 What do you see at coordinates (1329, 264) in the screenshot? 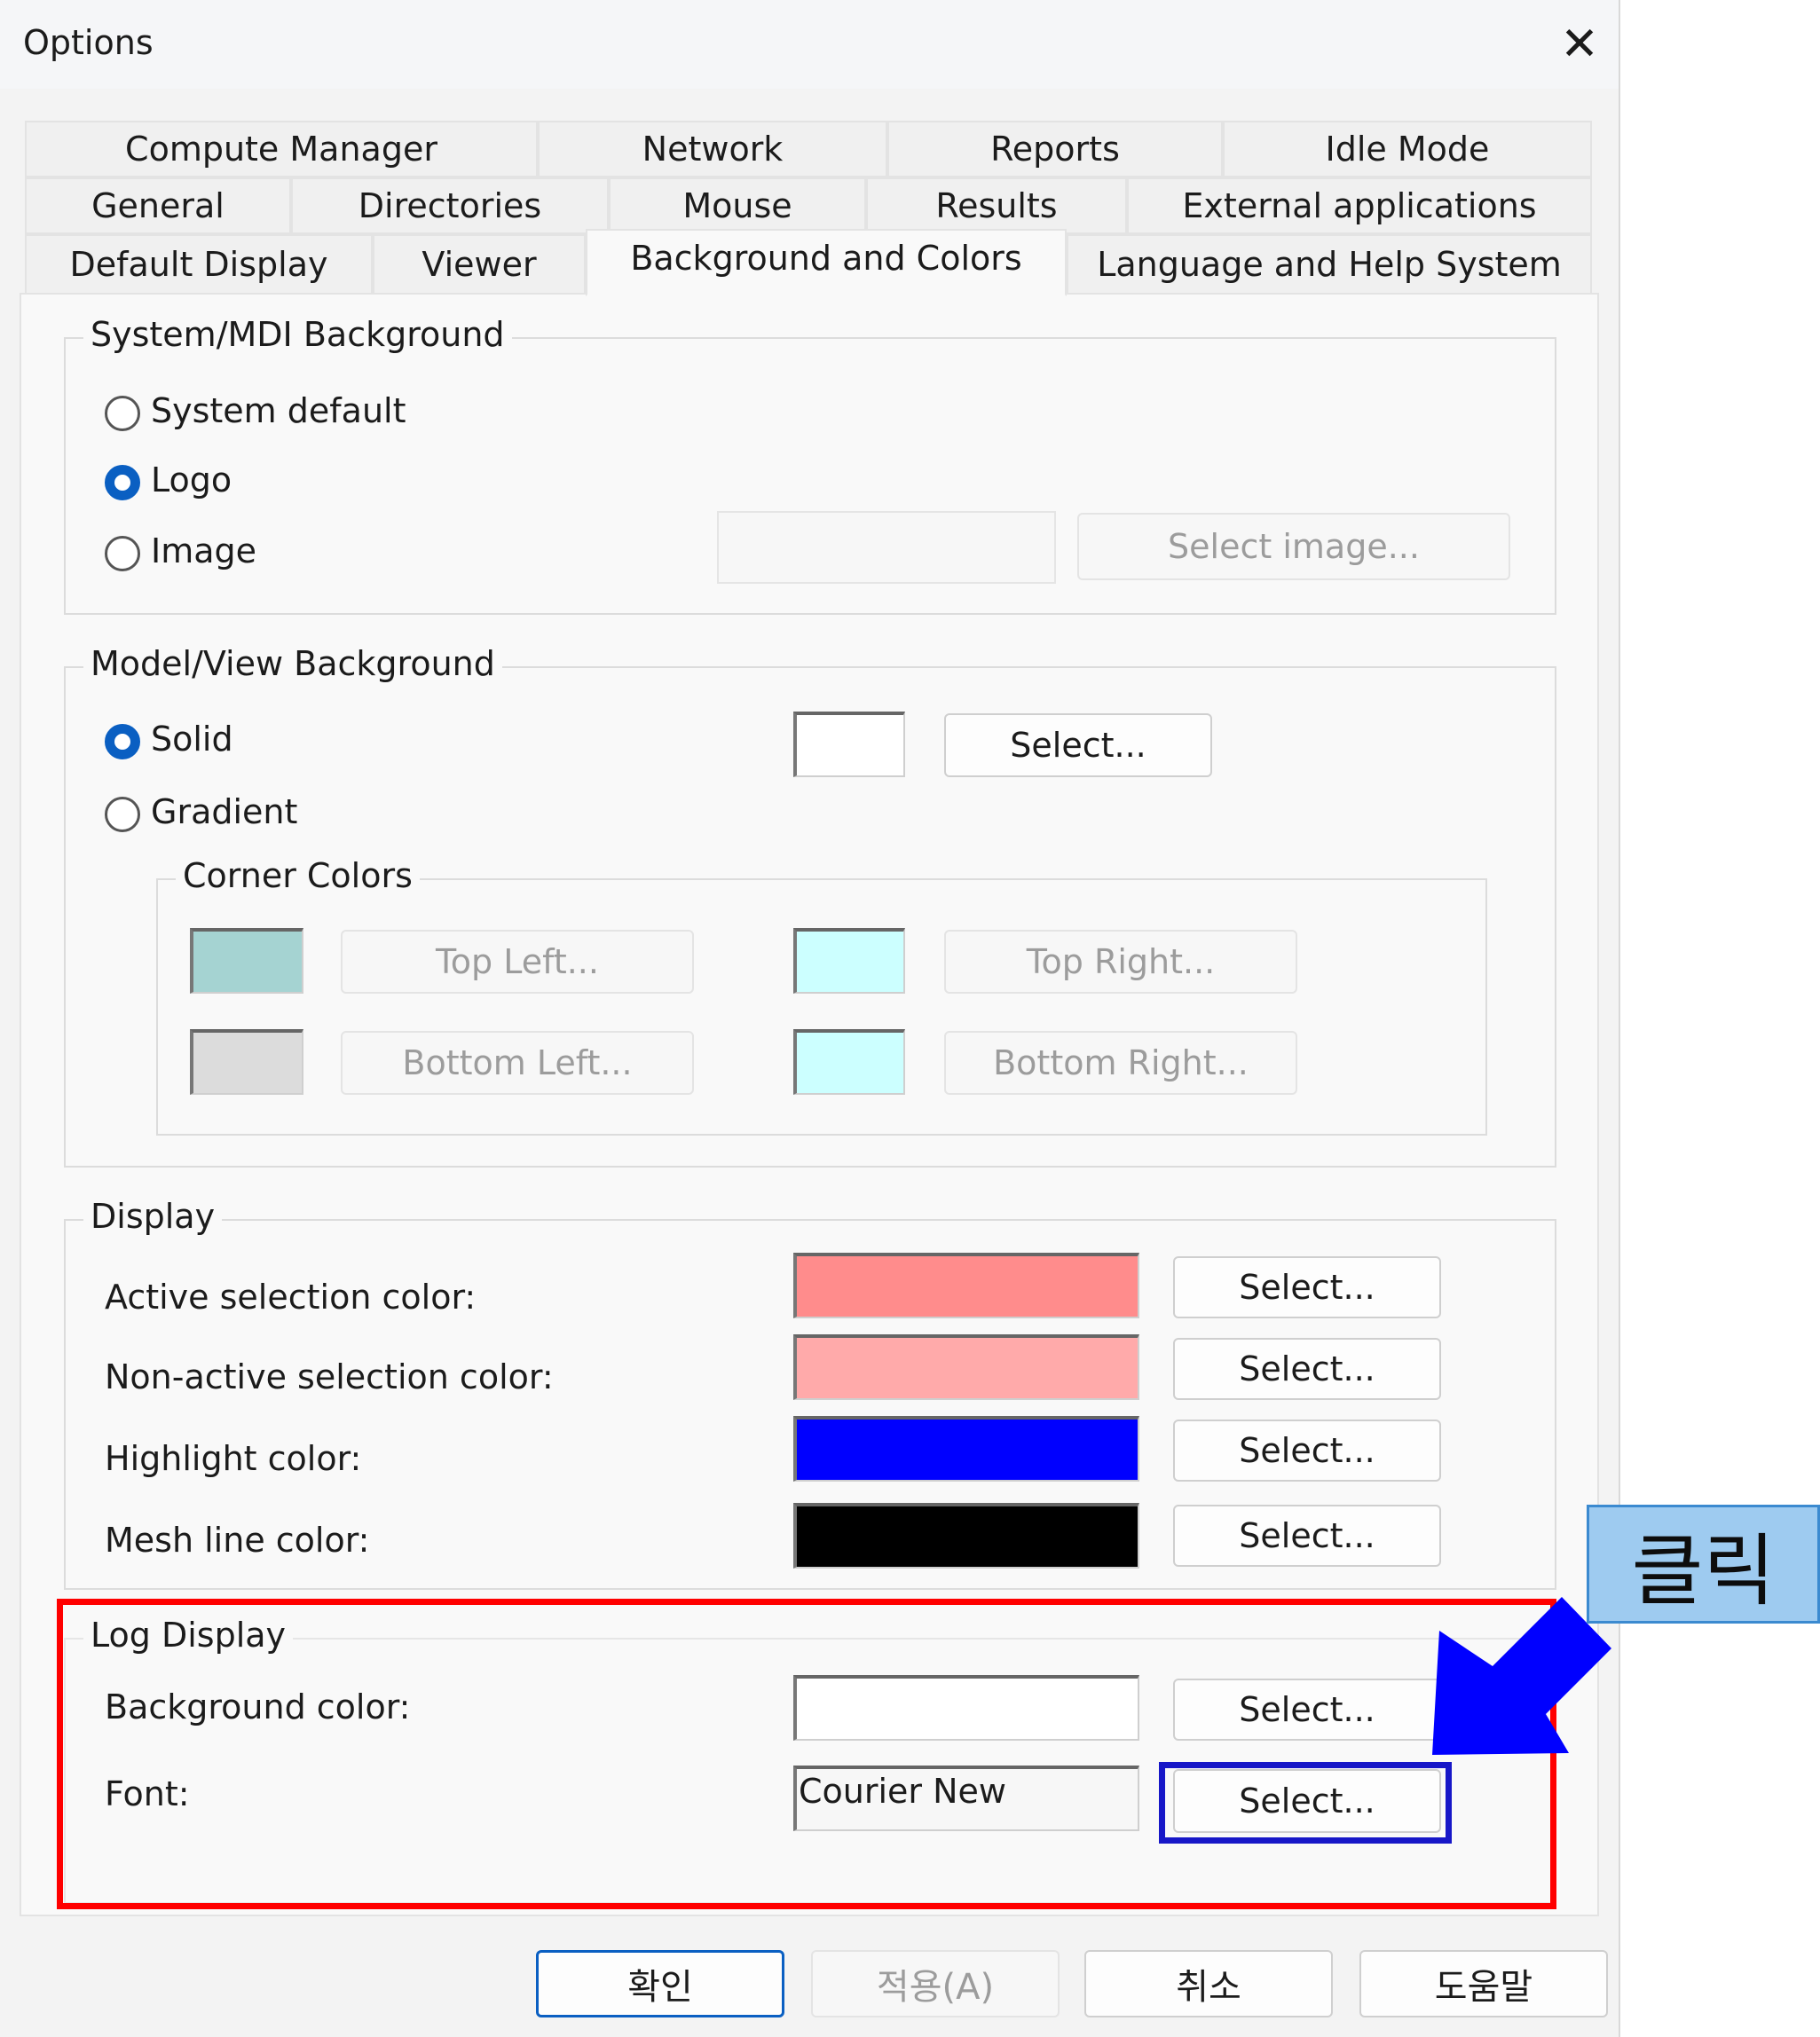
I see `tab-language-and-help-system: Language and Help System` at bounding box center [1329, 264].